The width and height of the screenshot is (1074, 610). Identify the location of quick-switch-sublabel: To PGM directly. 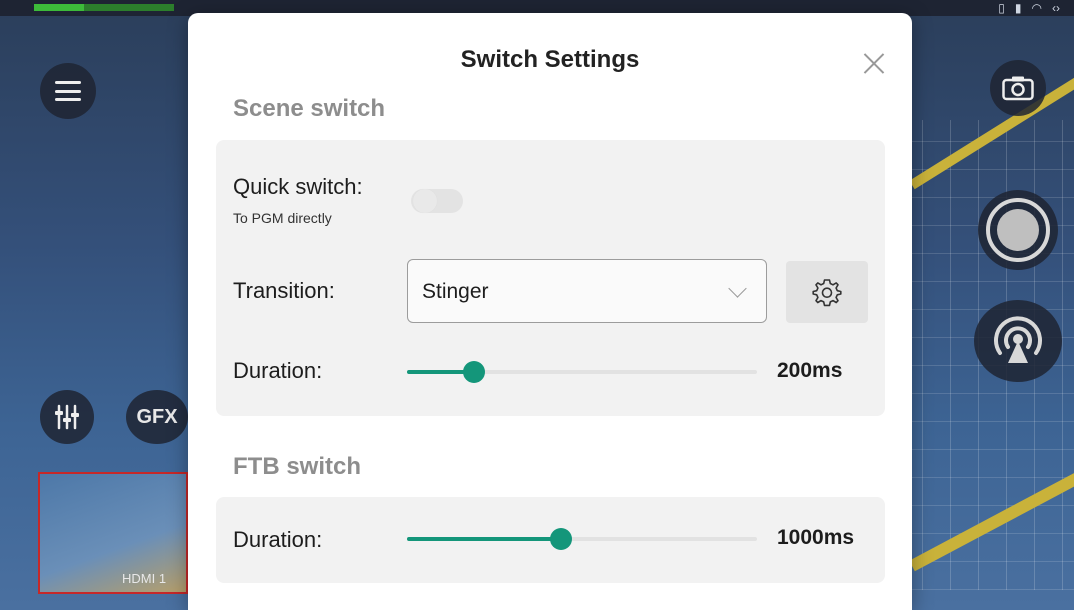
(282, 218).